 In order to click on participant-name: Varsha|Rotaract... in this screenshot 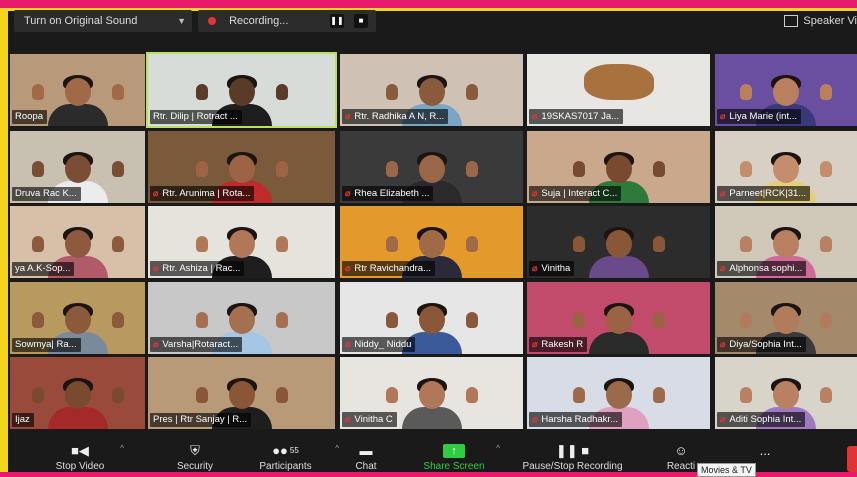, I will do `click(200, 344)`.